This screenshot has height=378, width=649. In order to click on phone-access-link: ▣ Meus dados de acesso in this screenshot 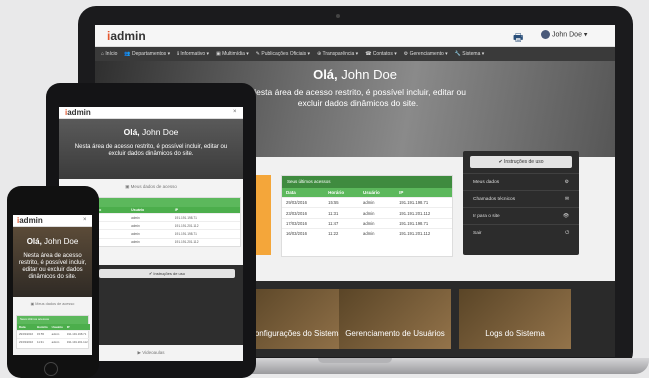, I will do `click(52, 304)`.